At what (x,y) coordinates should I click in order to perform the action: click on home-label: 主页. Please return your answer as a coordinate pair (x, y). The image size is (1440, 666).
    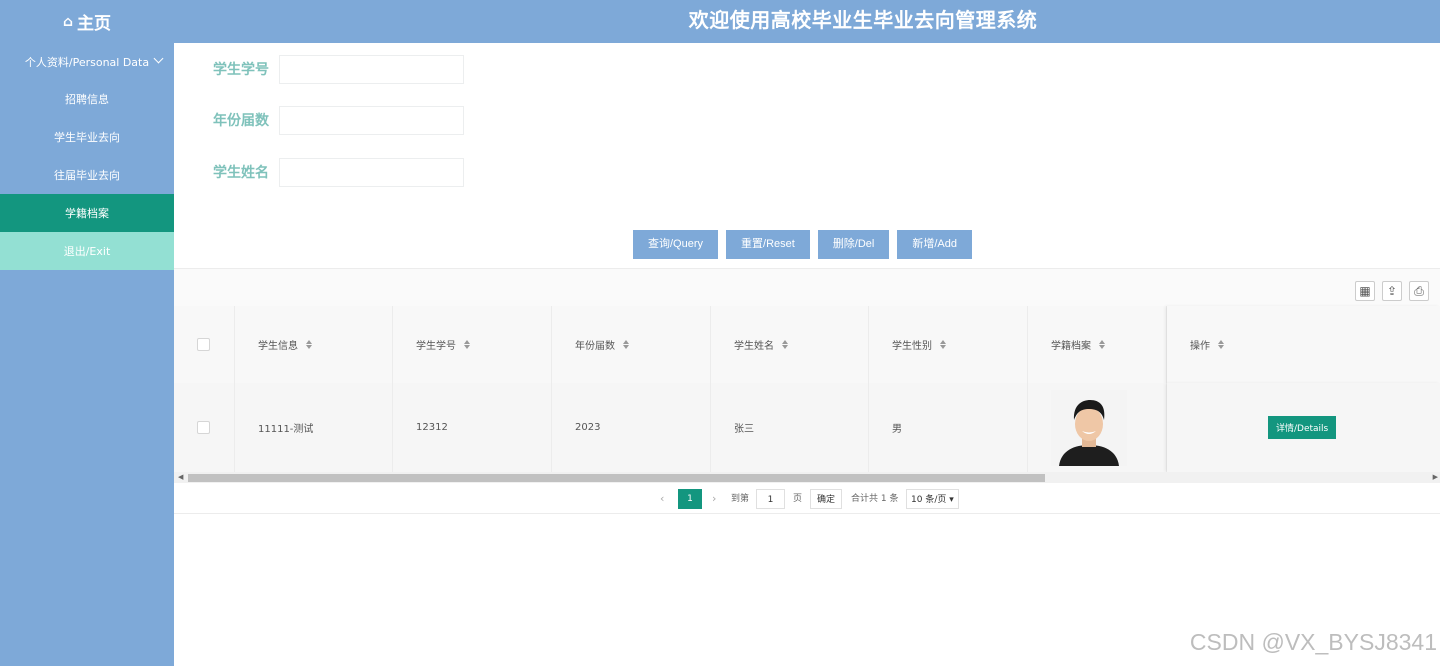
    Looking at the image, I should click on (94, 24).